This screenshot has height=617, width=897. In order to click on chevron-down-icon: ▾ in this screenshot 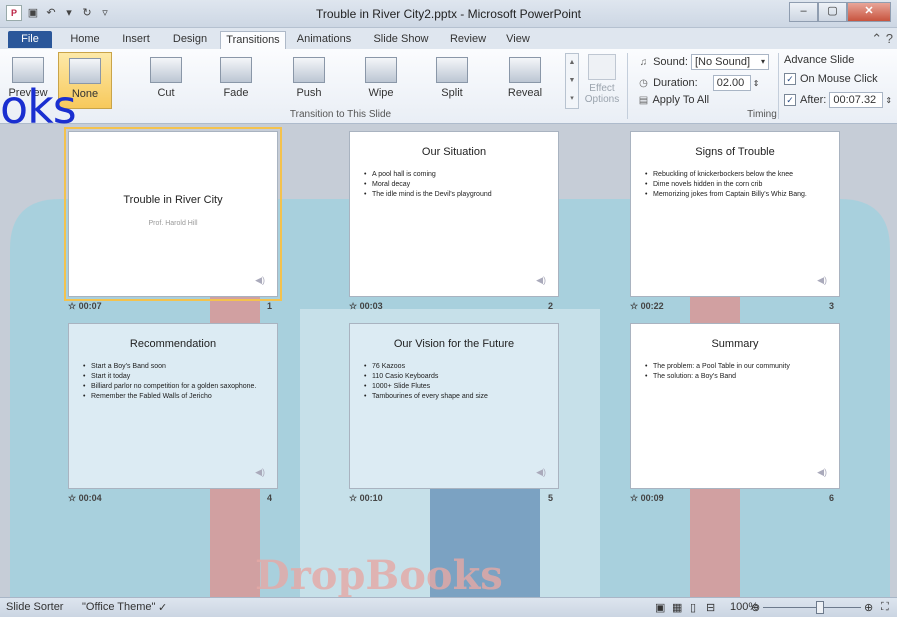, I will do `click(762, 61)`.